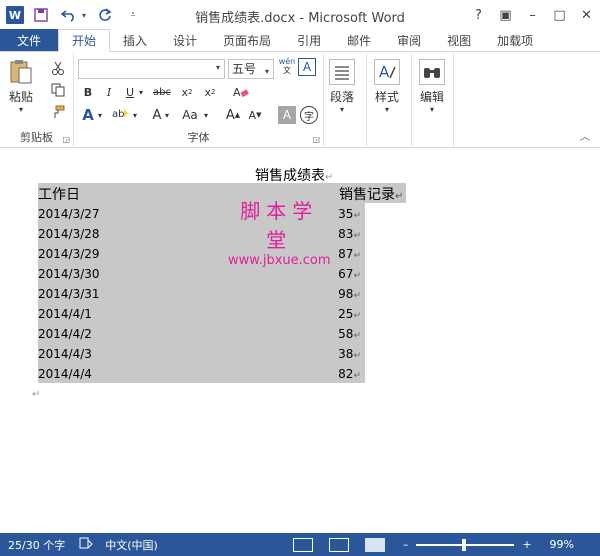  I want to click on paste-button: 粘贴 ▾, so click(21, 86).